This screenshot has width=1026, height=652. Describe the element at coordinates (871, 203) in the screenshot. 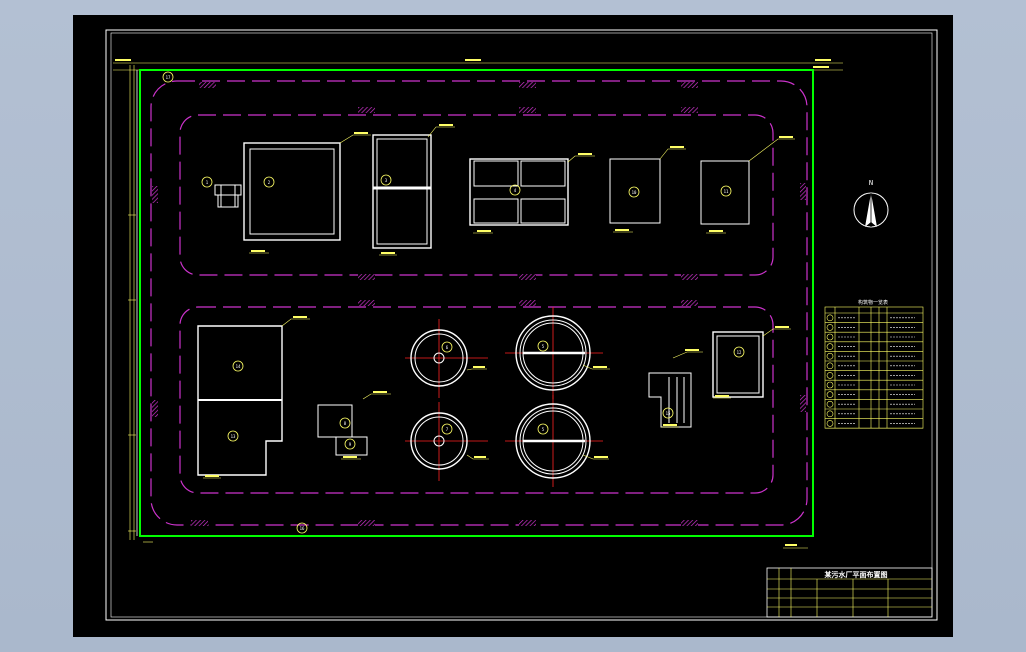

I see `north-arrow: N` at that location.